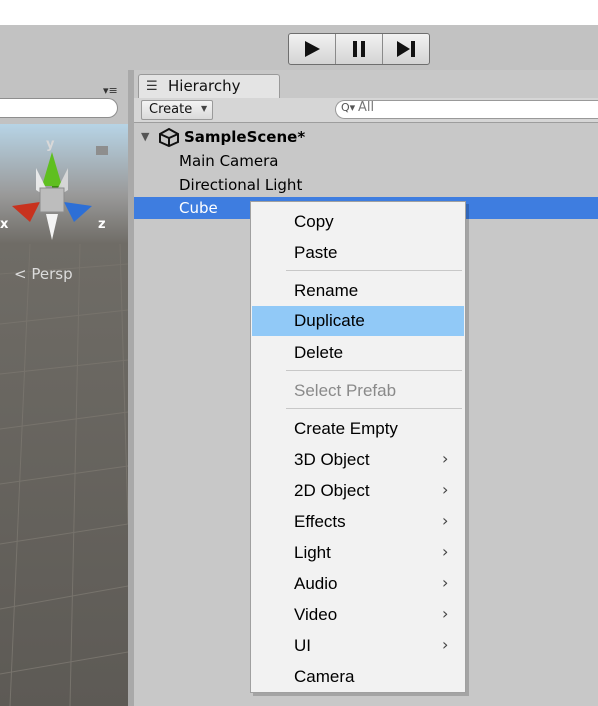 The width and height of the screenshot is (598, 706). Describe the element at coordinates (314, 221) in the screenshot. I see `menu-label: Copy` at that location.